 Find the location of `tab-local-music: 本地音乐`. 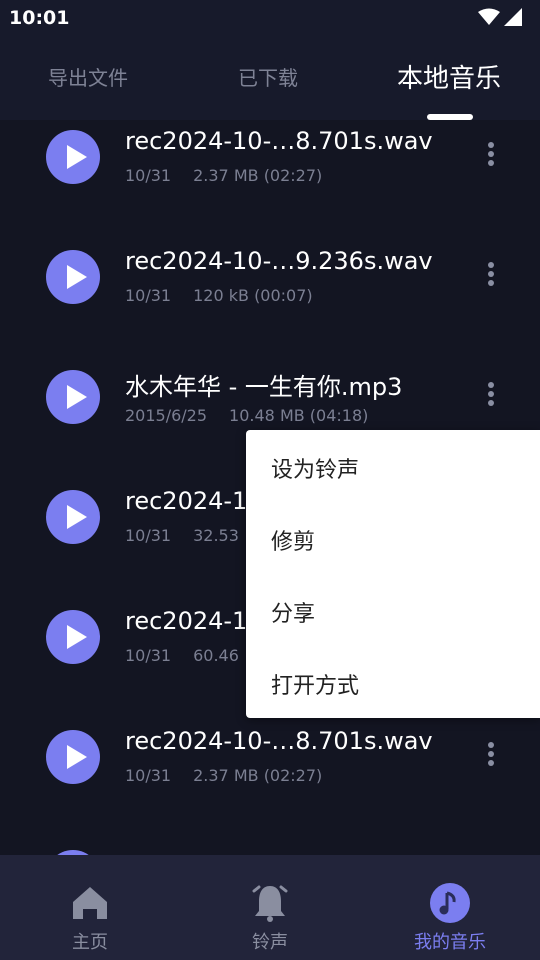

tab-local-music: 本地音乐 is located at coordinates (449, 76).